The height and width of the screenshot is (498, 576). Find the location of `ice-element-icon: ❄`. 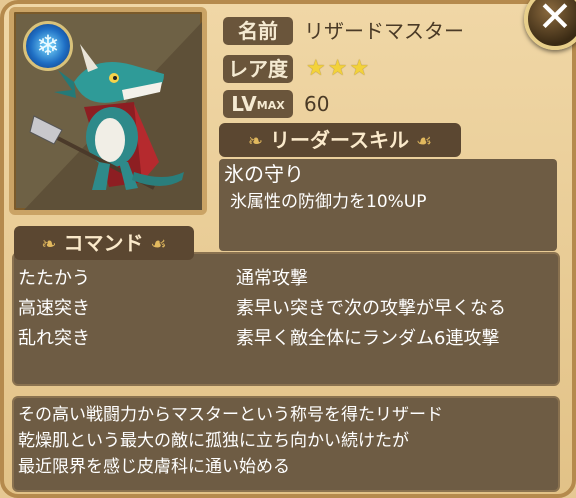

ice-element-icon: ❄ is located at coordinates (48, 46).